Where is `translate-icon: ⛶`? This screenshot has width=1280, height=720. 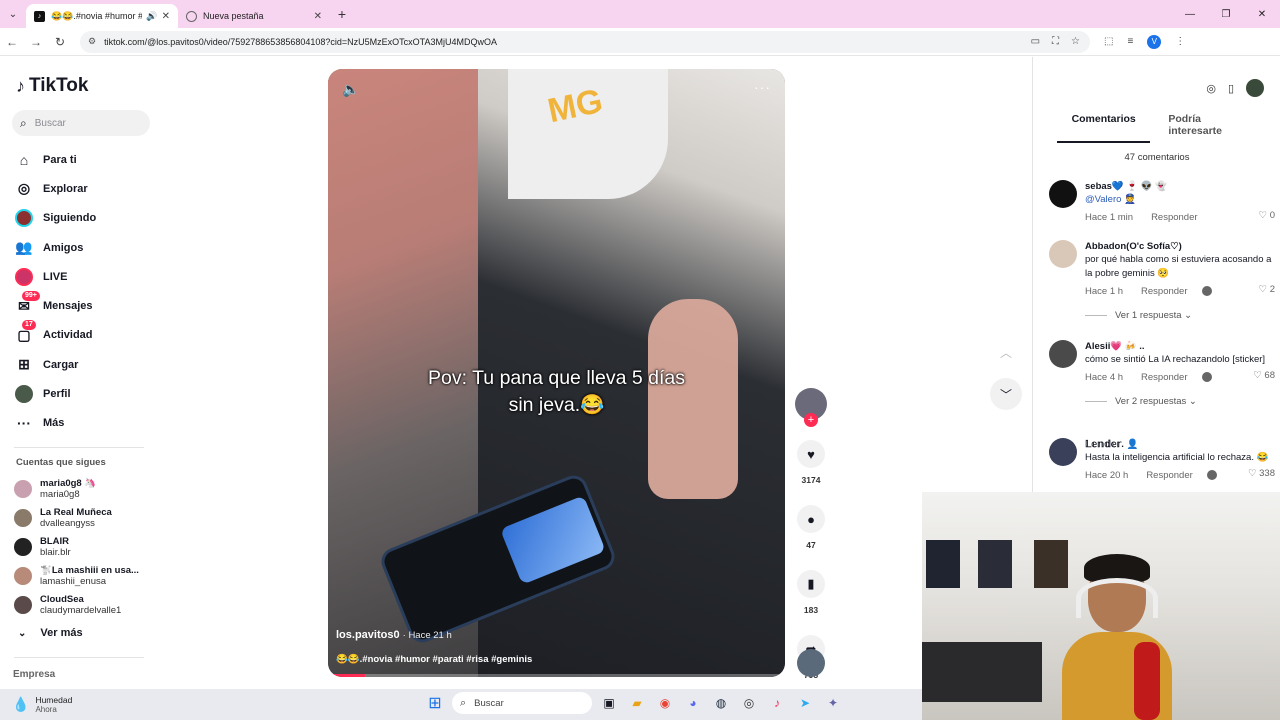 translate-icon: ⛶ is located at coordinates (1055, 41).